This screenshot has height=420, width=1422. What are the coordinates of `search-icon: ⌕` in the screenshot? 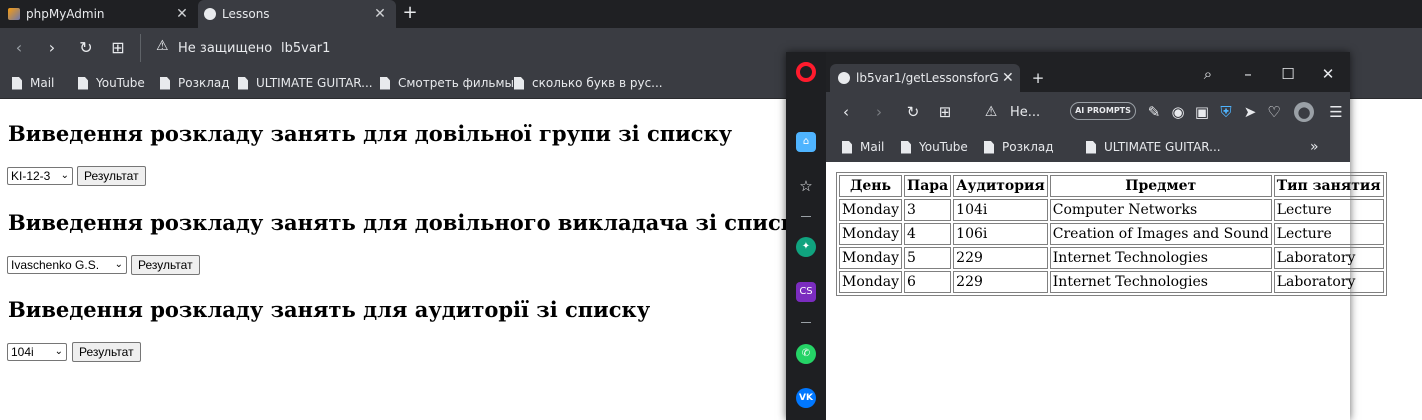 It's located at (1208, 74).